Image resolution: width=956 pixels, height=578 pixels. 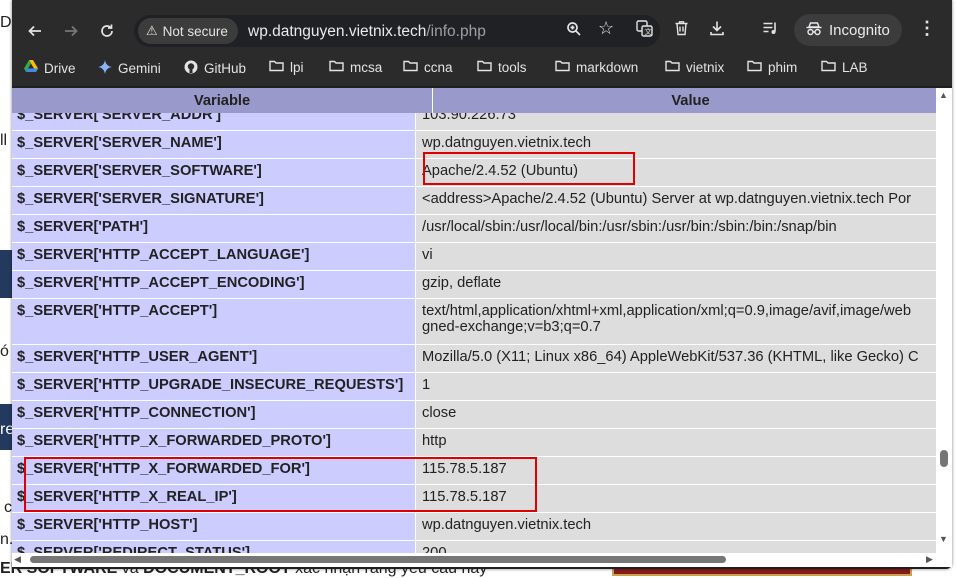 I want to click on download-icon, so click(x=717, y=30).